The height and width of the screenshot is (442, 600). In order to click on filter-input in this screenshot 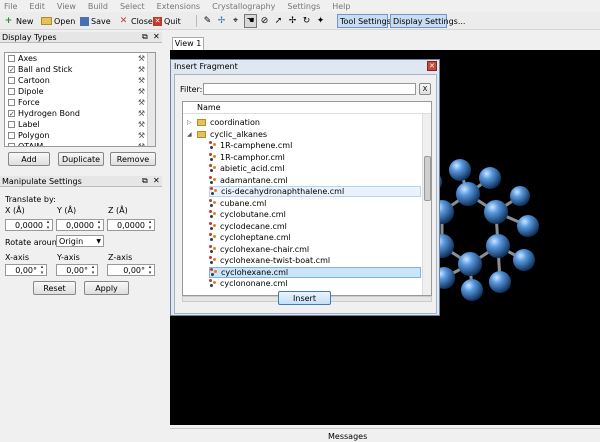, I will do `click(309, 89)`.